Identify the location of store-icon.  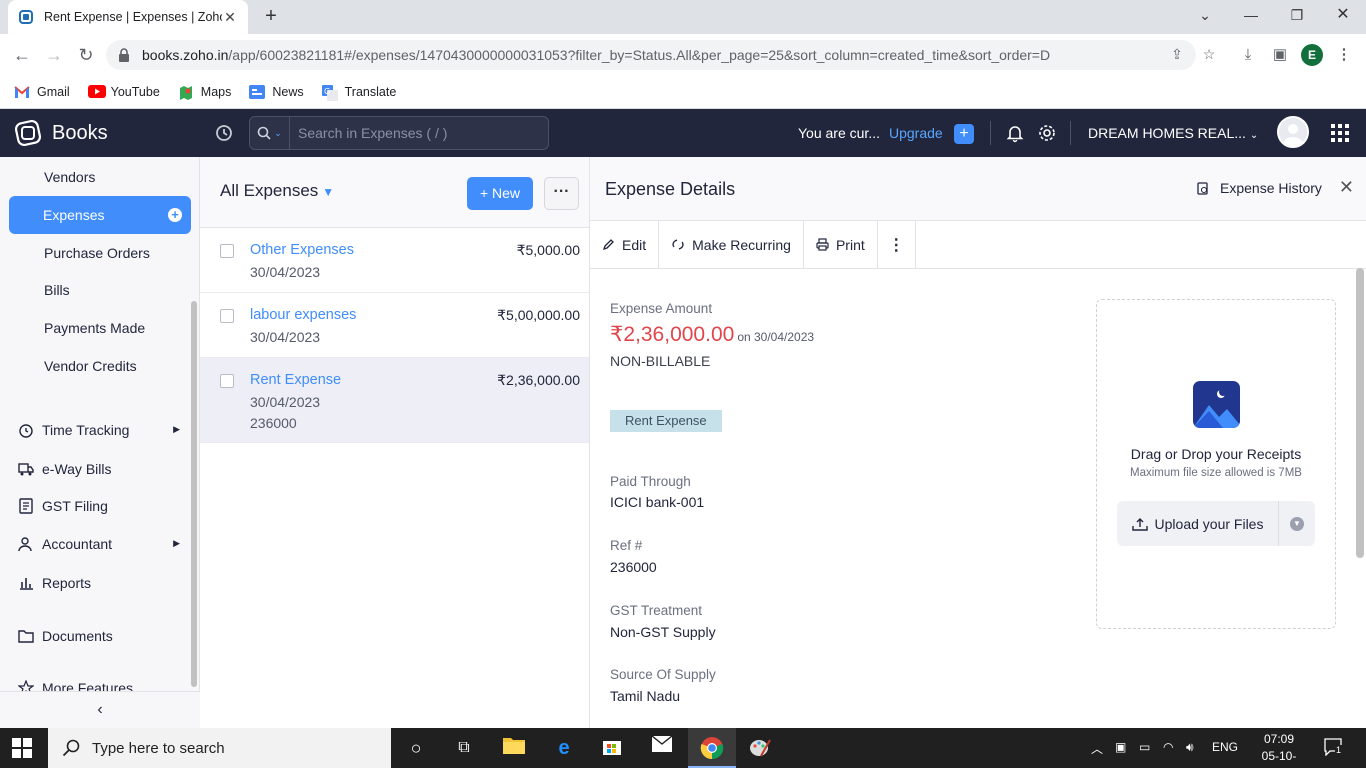
(612, 748).